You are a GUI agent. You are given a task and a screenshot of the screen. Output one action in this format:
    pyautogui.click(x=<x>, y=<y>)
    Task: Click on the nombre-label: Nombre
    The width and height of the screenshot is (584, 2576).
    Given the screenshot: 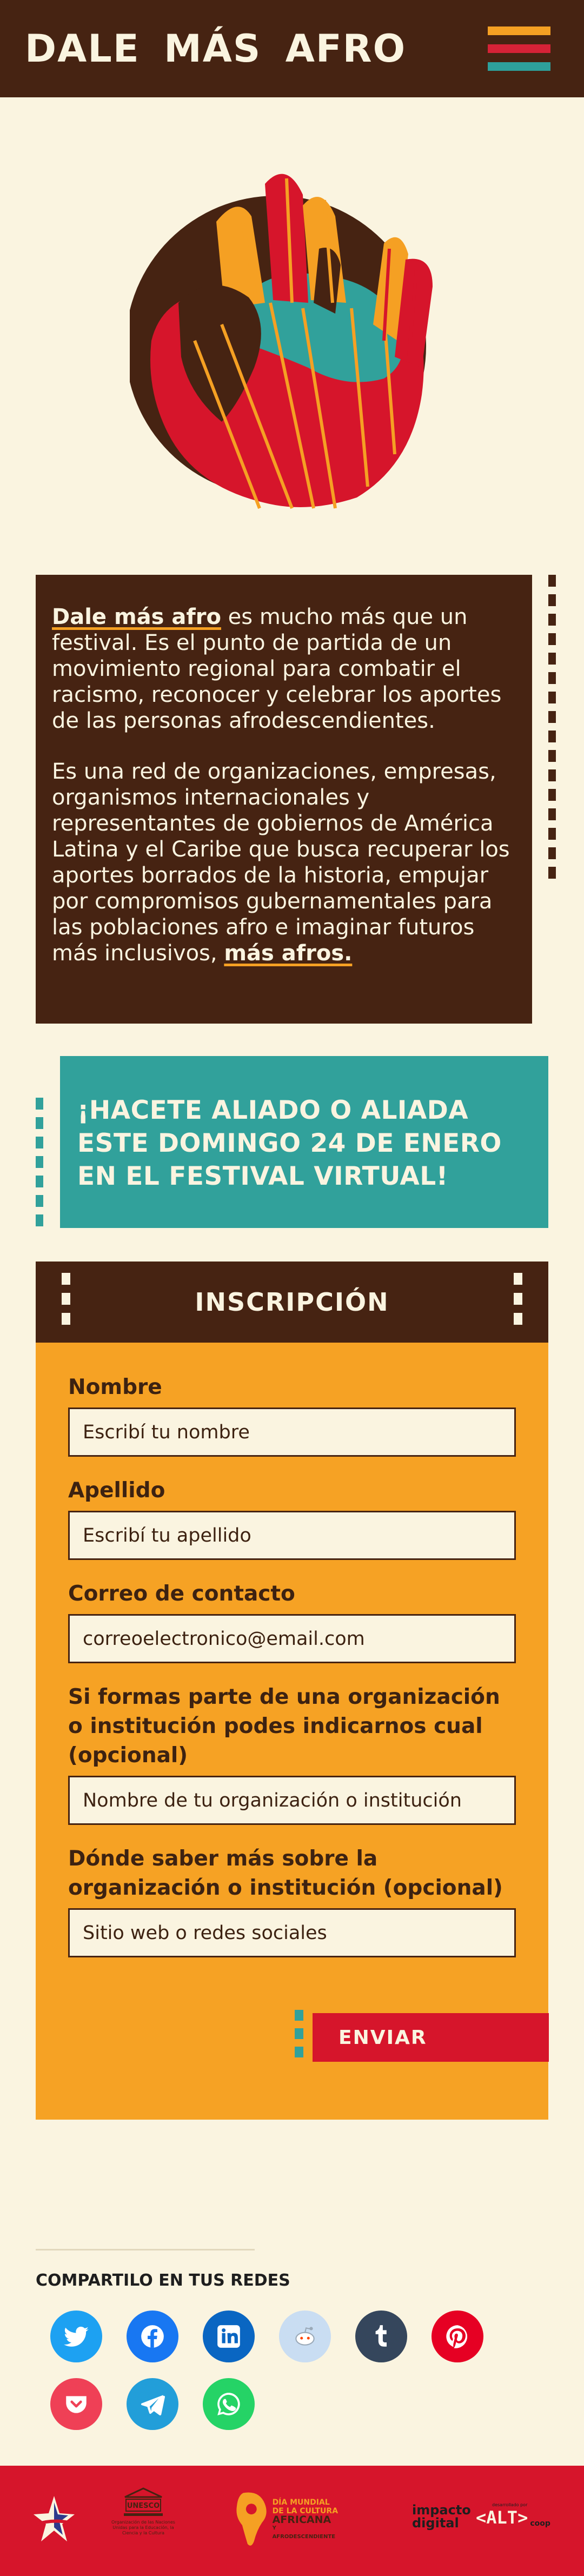 What is the action you would take?
    pyautogui.click(x=115, y=1387)
    